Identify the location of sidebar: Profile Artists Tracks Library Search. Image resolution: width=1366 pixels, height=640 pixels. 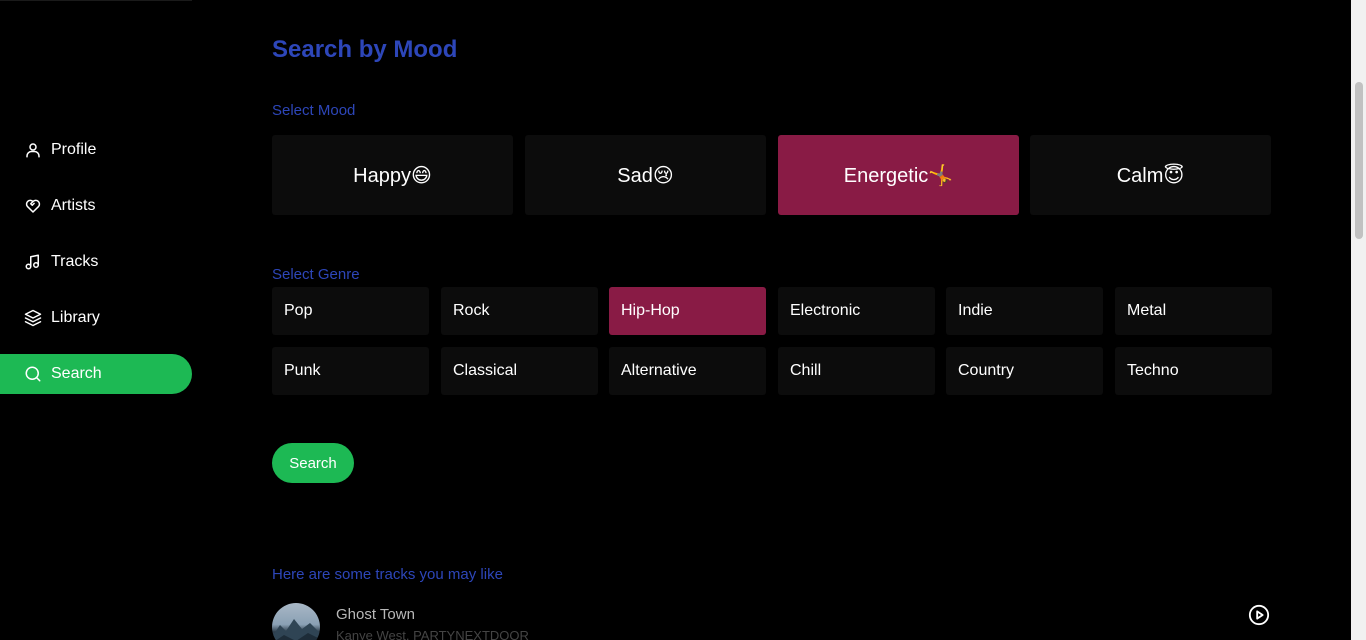
(96, 320).